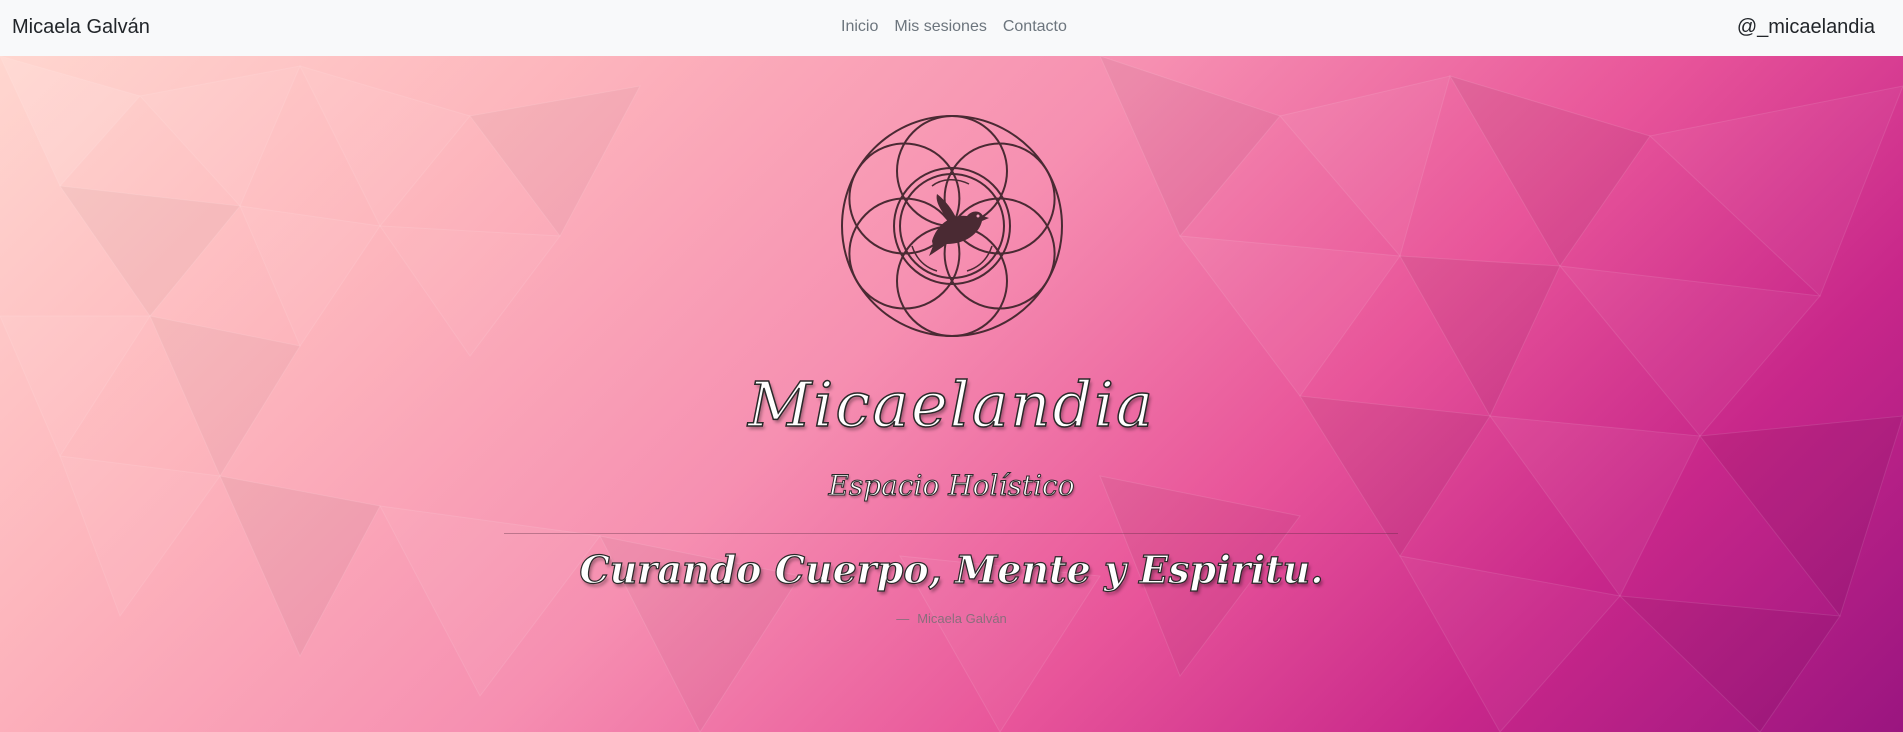 This screenshot has width=1903, height=732. Describe the element at coordinates (940, 27) in the screenshot. I see `nav-link-mis-sesiones: Mis sesiones` at that location.